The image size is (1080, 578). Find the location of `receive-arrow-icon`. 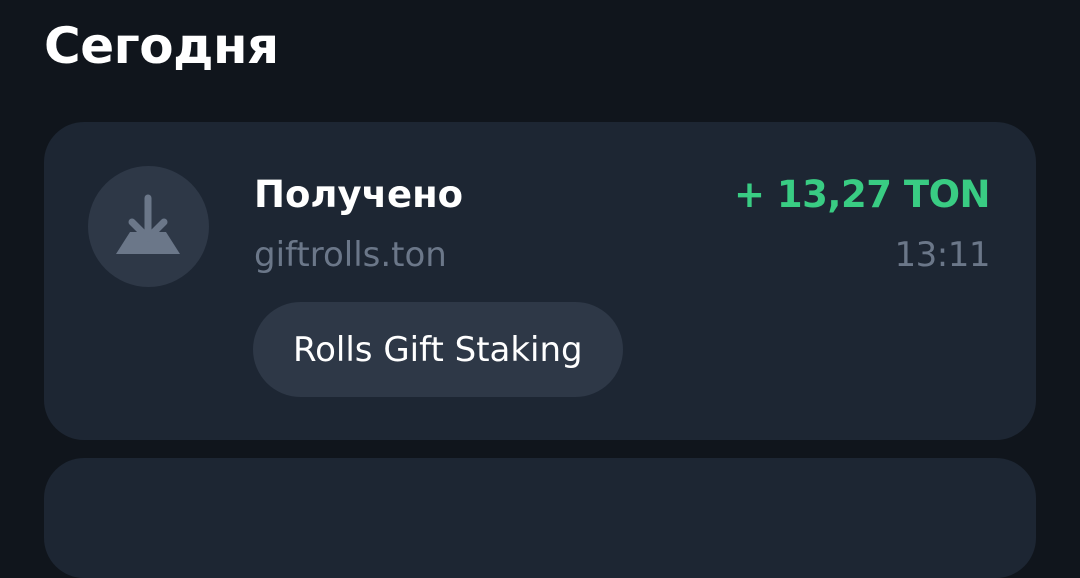

receive-arrow-icon is located at coordinates (148, 226).